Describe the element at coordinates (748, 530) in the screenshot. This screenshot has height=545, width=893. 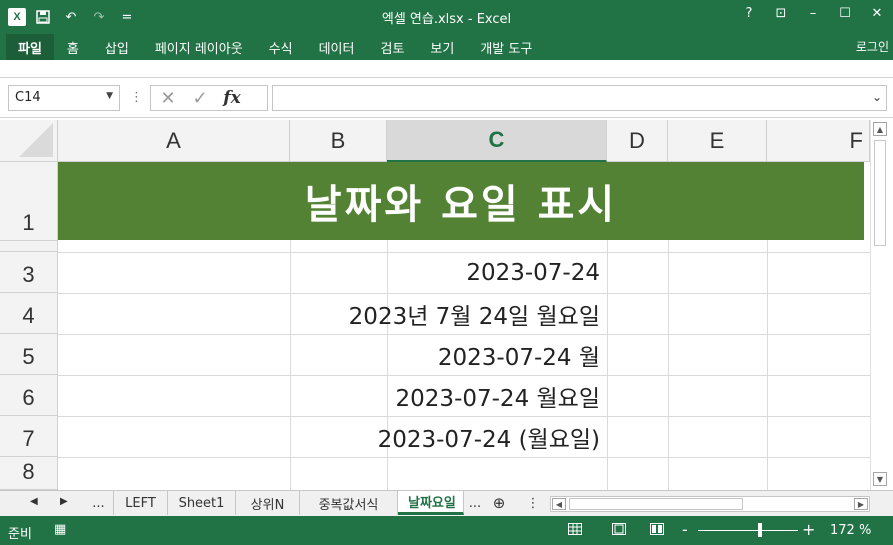
I see `zoom-slider` at that location.